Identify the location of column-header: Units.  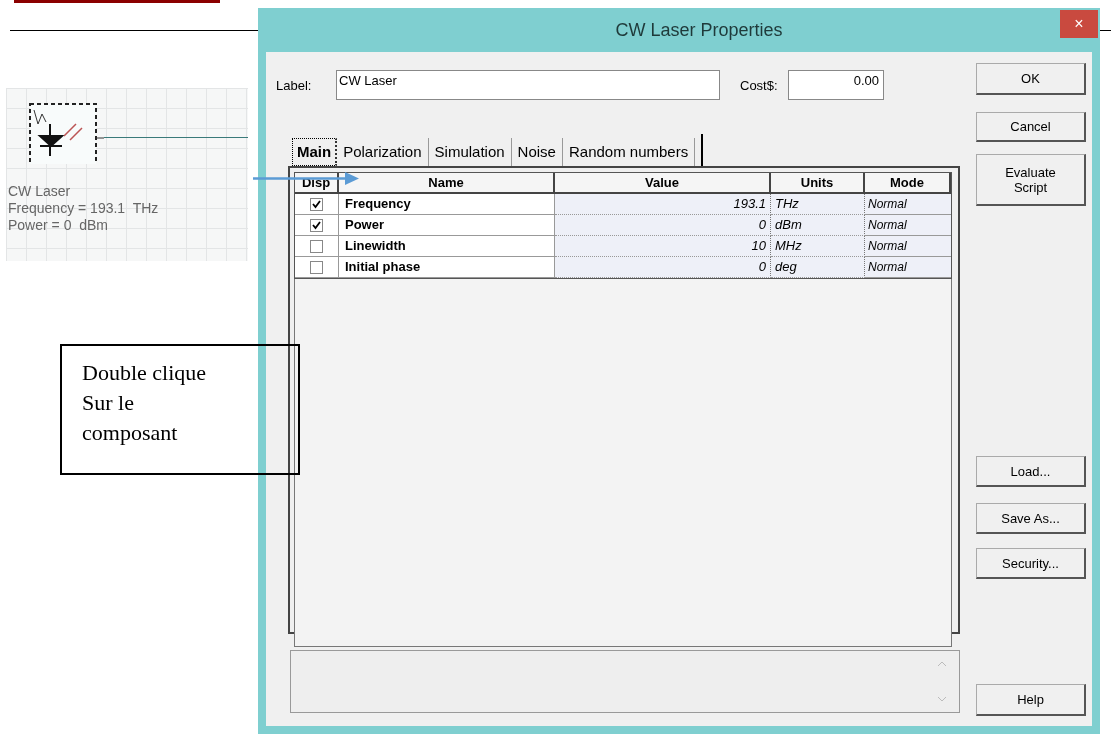
(818, 183).